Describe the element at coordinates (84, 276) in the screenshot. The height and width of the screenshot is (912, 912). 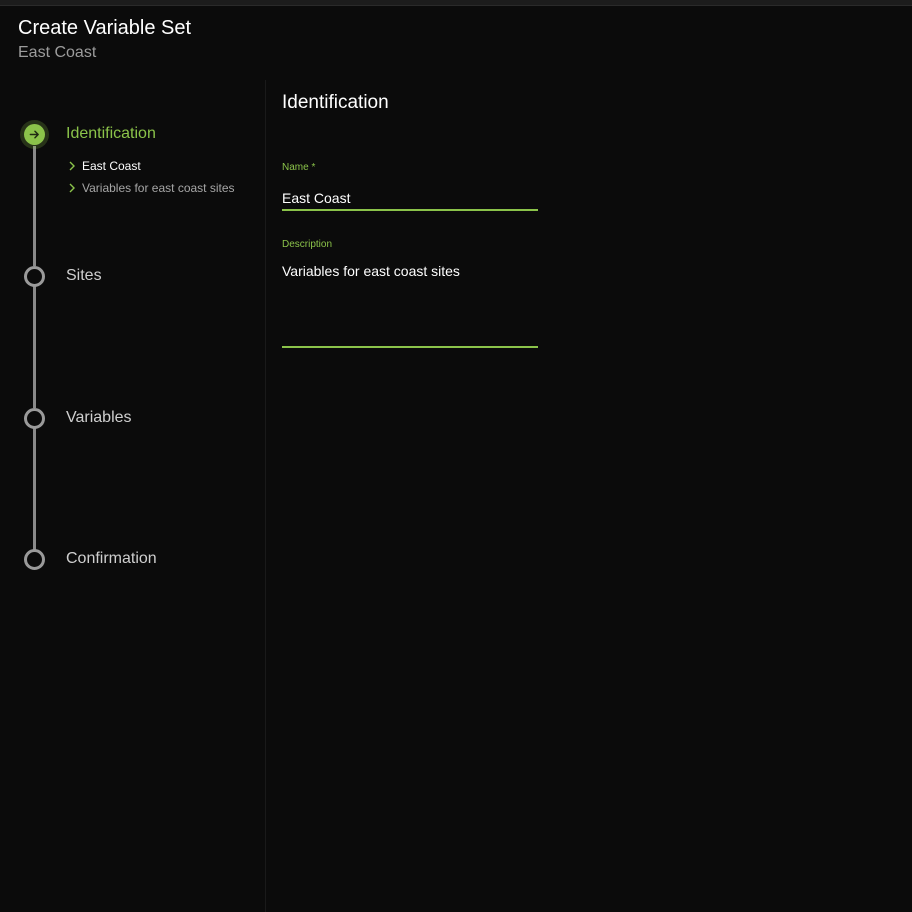
I see `step-sites-label: Sites` at that location.